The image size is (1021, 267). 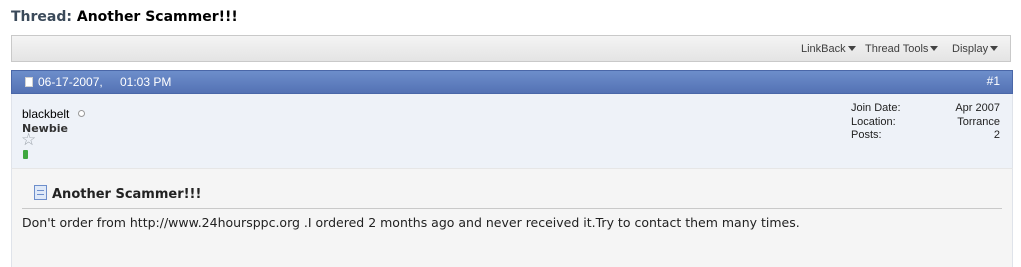 I want to click on thread-tools-menu: Thread Tools, so click(x=902, y=49).